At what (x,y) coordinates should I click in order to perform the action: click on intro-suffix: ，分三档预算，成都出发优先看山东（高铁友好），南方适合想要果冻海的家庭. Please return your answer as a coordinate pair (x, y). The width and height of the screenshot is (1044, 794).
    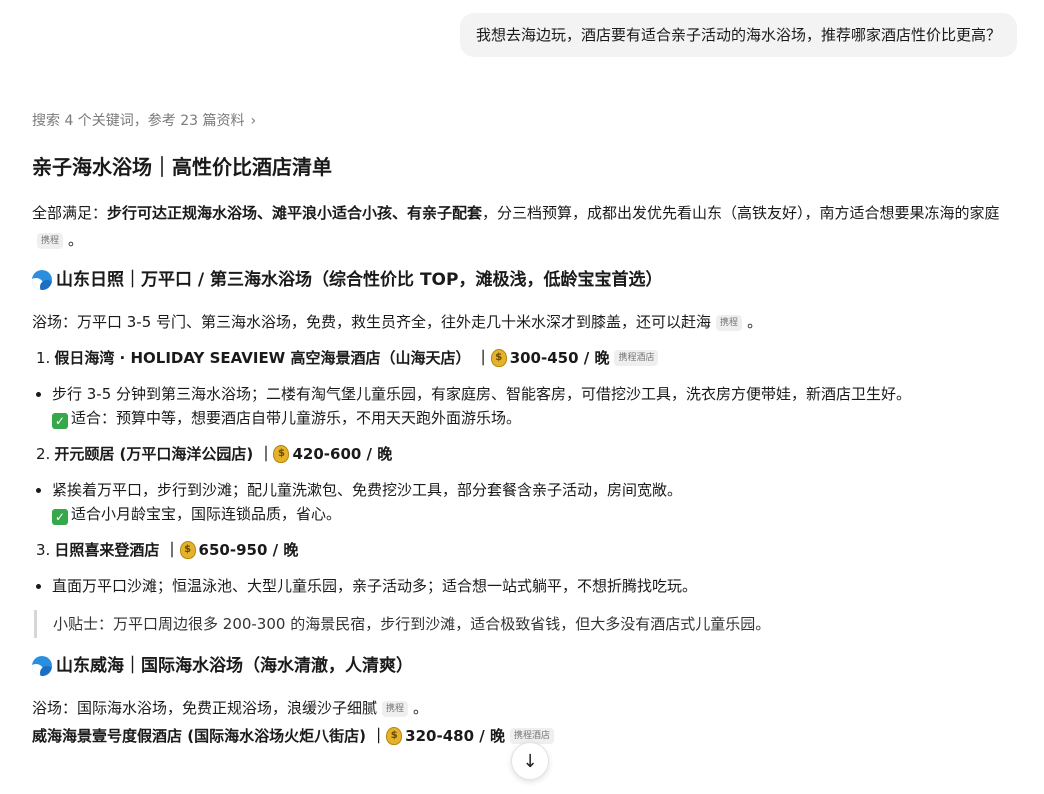
    Looking at the image, I should click on (741, 213).